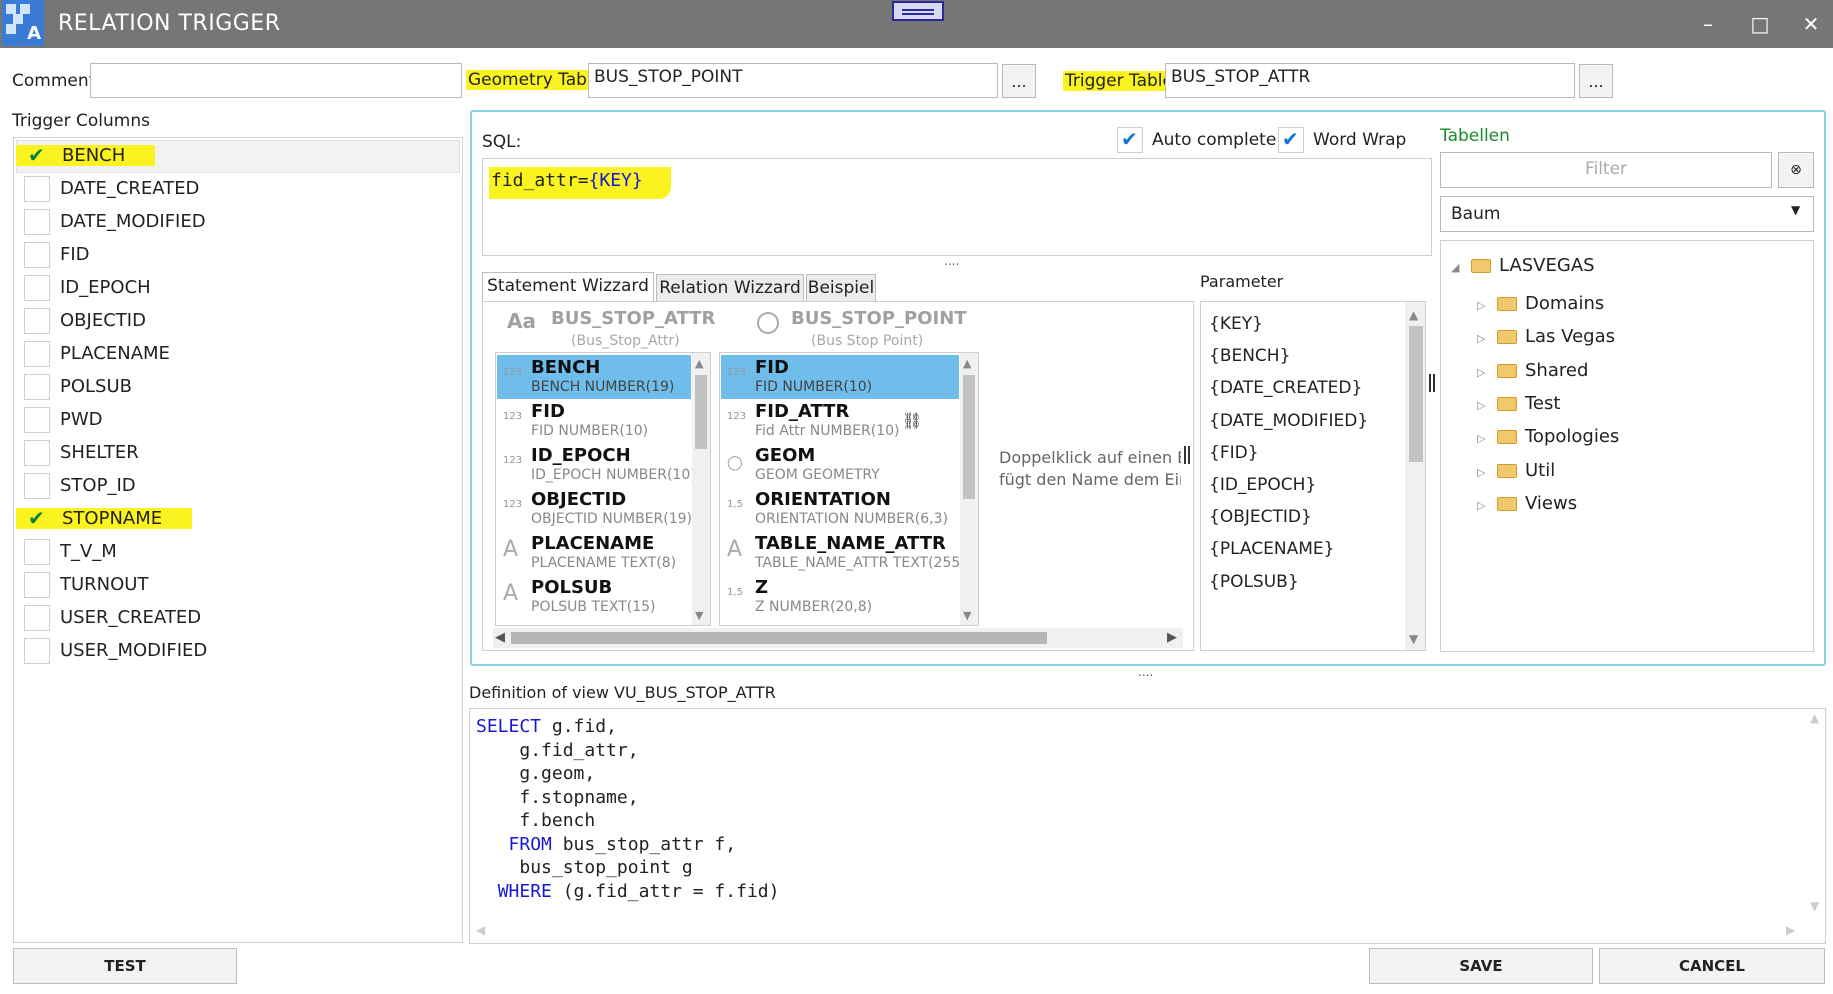 Image resolution: width=1833 pixels, height=994 pixels. Describe the element at coordinates (969, 489) in the screenshot. I see `right-fields-scrollbar: ▲ ▼` at that location.